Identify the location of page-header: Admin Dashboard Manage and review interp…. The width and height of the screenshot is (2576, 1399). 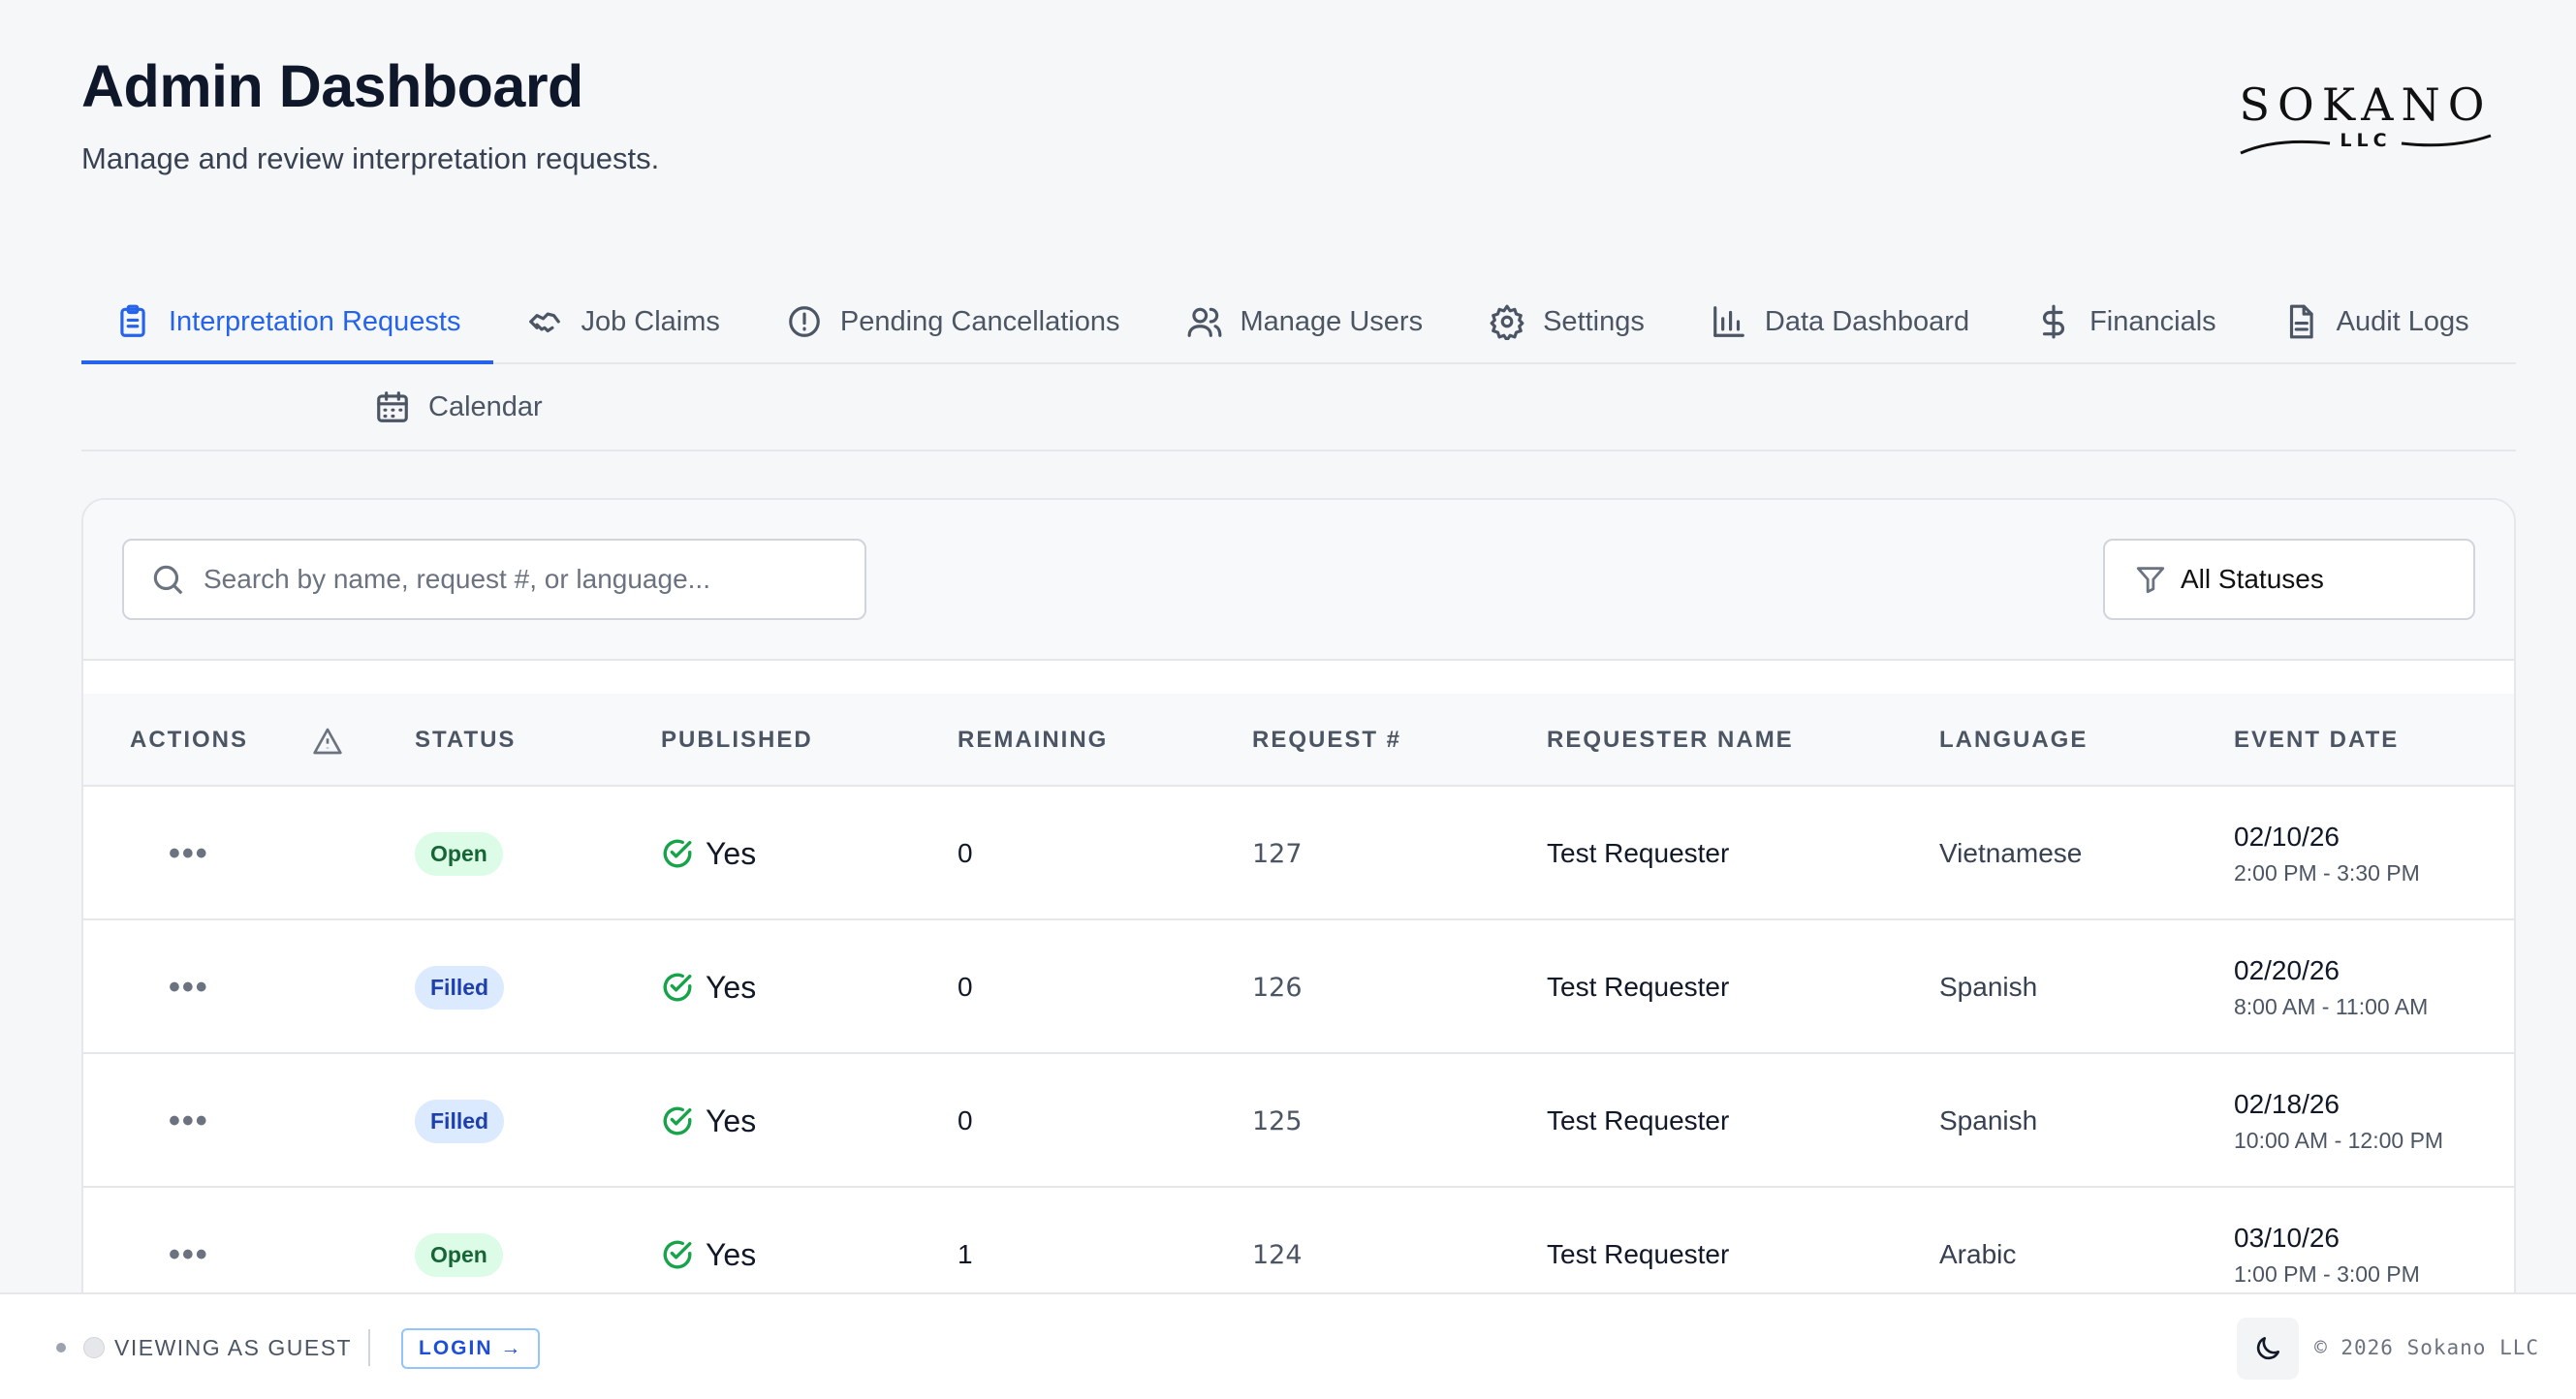
(370, 114).